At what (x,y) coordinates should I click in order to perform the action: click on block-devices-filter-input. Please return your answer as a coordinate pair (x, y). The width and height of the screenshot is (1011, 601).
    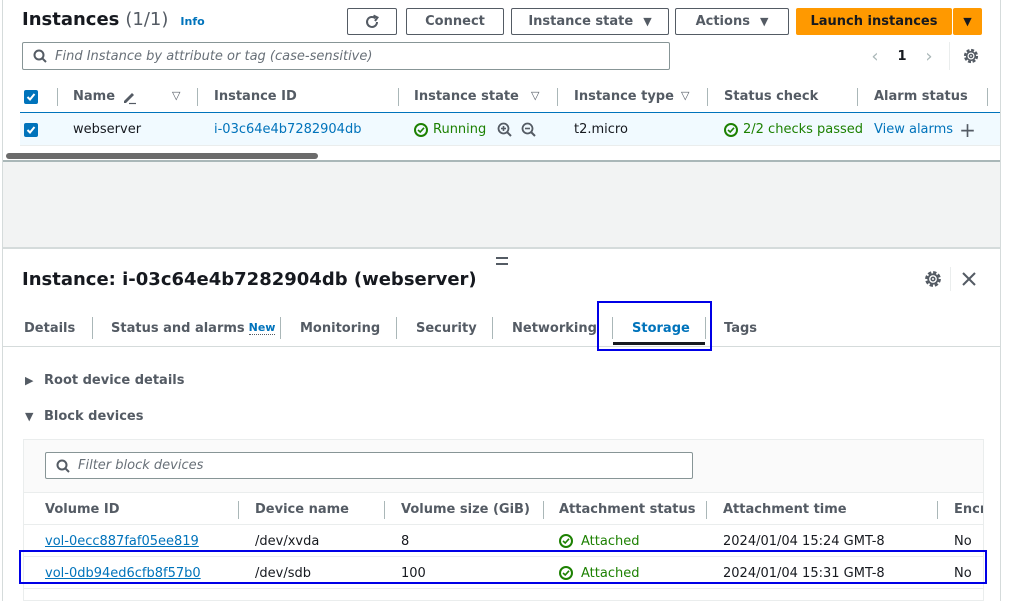
    Looking at the image, I should click on (378, 465).